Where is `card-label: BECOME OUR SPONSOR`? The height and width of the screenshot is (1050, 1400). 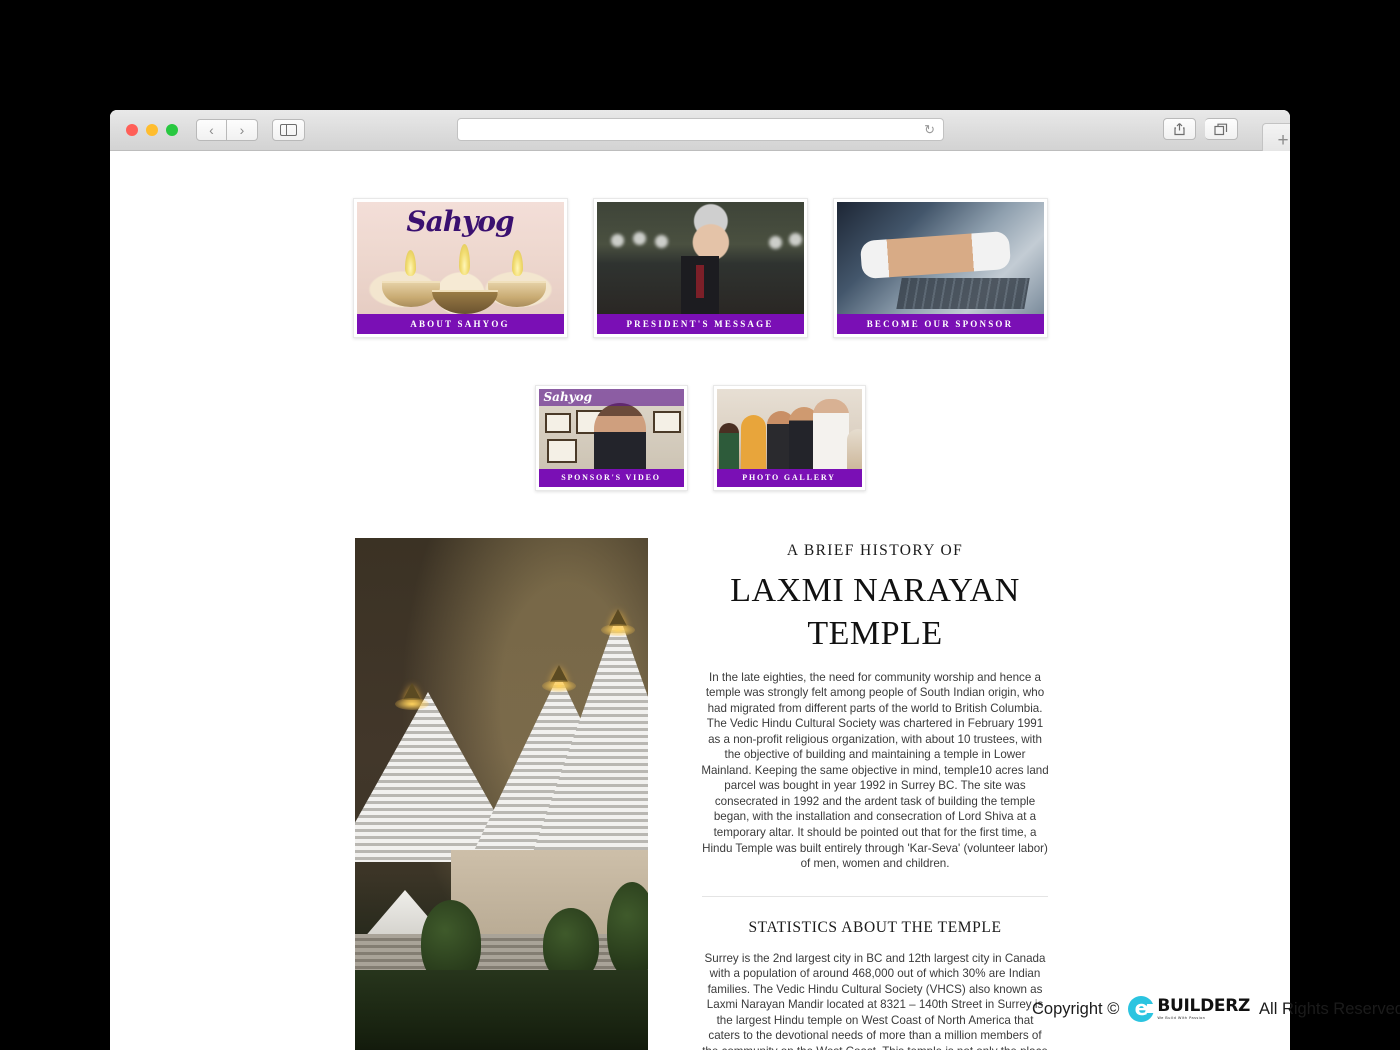
card-label: BECOME OUR SPONSOR is located at coordinates (940, 324).